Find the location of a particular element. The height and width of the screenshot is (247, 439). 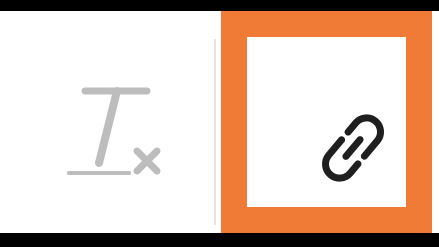

clear-format-icon is located at coordinates (110, 126).